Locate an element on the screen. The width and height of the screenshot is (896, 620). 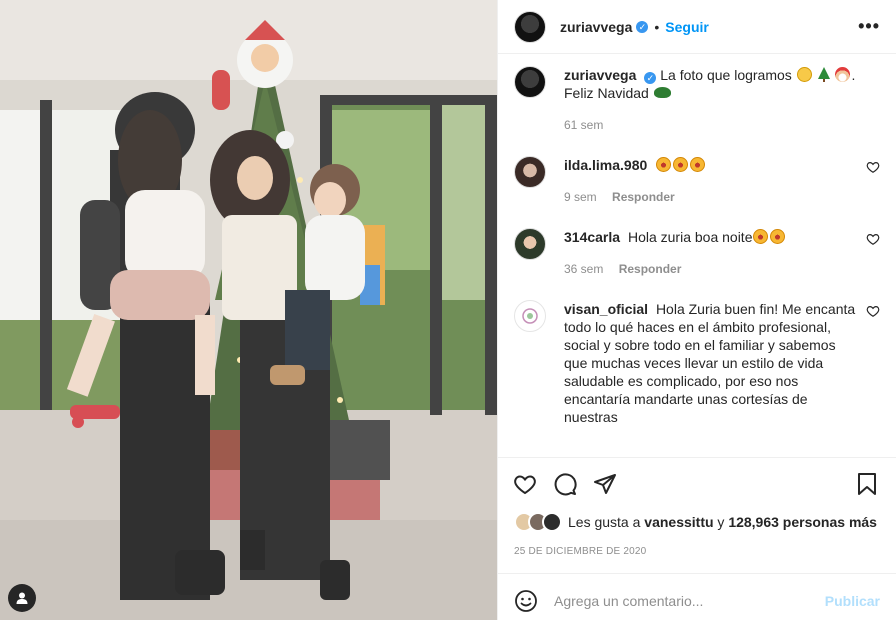
emoji-picker-icon is located at coordinates (526, 601).